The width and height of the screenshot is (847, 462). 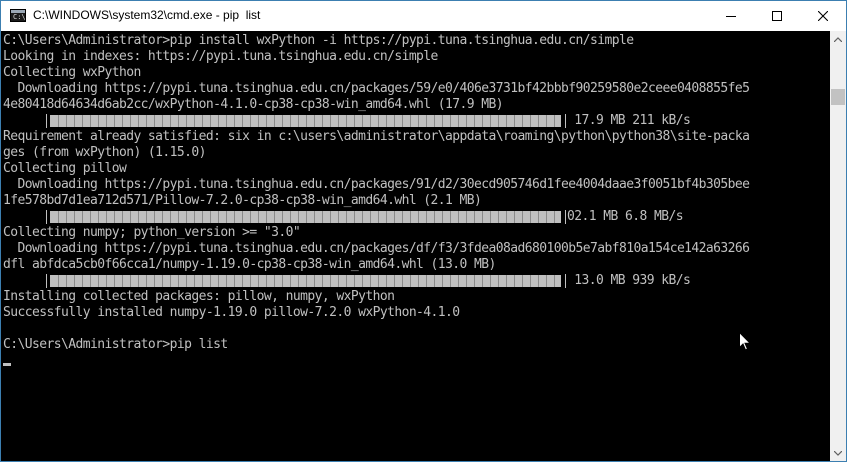 What do you see at coordinates (731, 16) in the screenshot?
I see `minimize-button` at bounding box center [731, 16].